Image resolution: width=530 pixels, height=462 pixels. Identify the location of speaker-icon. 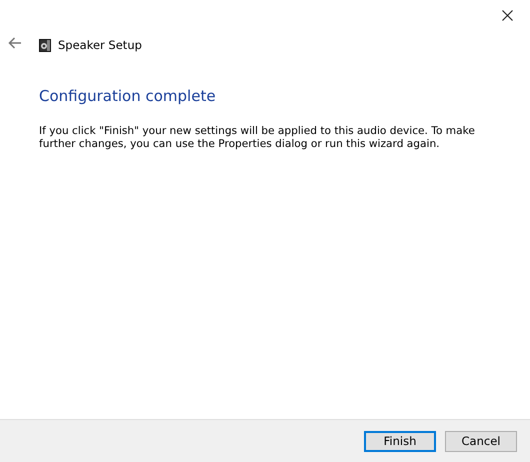
(45, 45).